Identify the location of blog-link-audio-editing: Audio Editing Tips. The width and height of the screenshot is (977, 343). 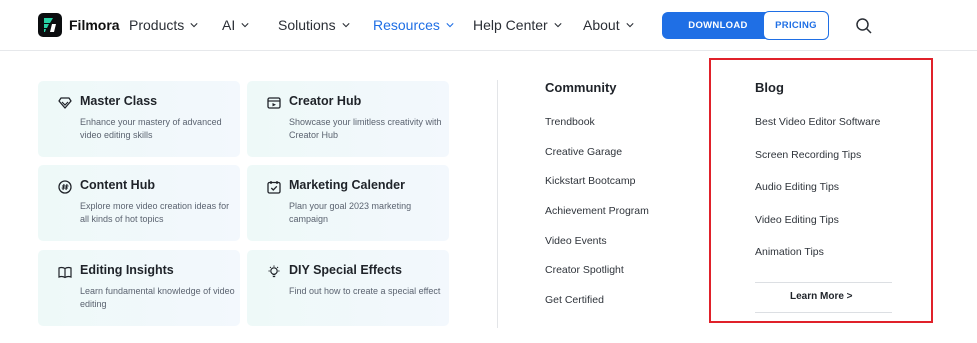
(797, 187).